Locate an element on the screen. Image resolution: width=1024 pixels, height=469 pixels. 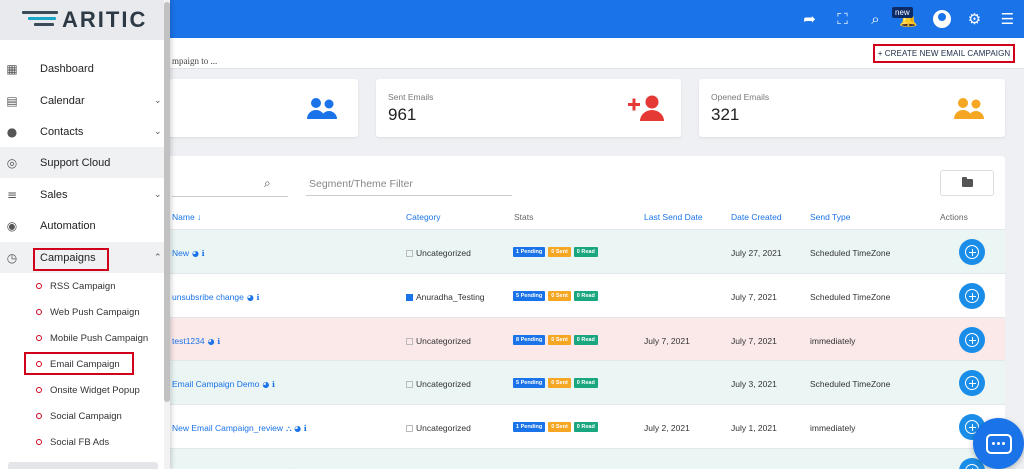
sidebar-item-support-cloud: ◎ Support Cloud is located at coordinates (82, 162).